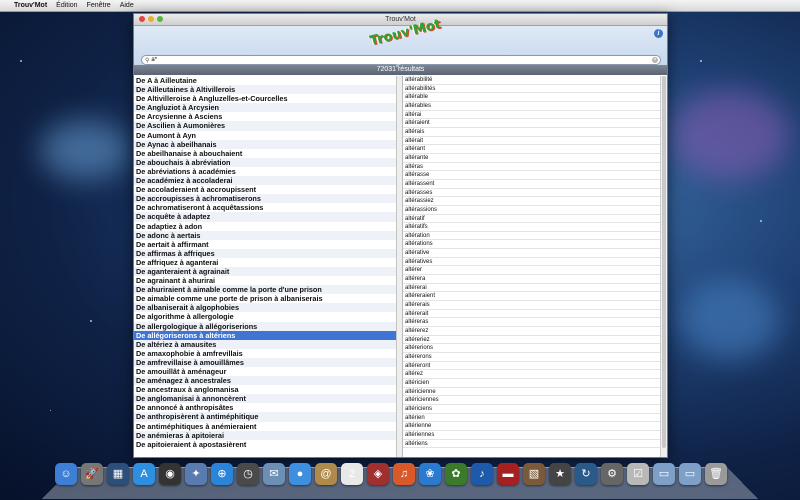 The image size is (800, 500). I want to click on range-list-item: De altériez à amausites, so click(265, 344).